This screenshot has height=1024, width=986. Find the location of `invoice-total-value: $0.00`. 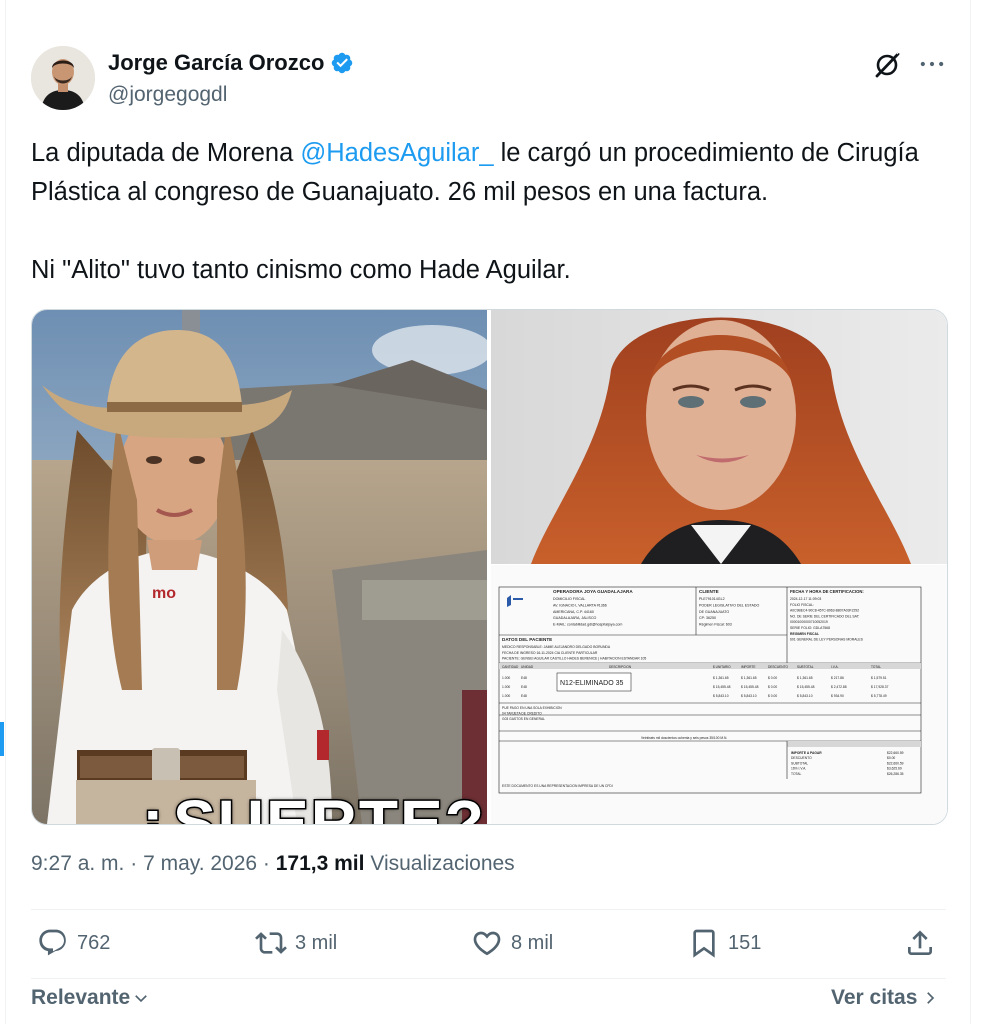

invoice-total-value: $0.00 is located at coordinates (891, 758).